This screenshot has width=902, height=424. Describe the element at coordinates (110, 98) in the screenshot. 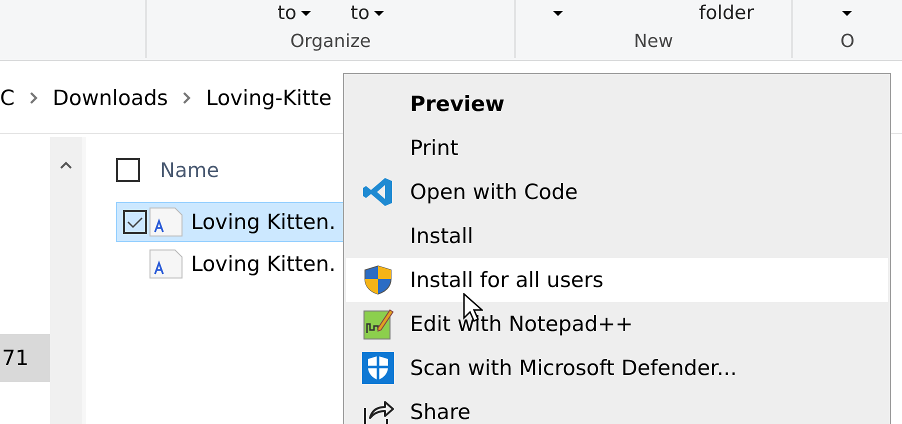

I see `breadcrumb-item: Downloads` at that location.